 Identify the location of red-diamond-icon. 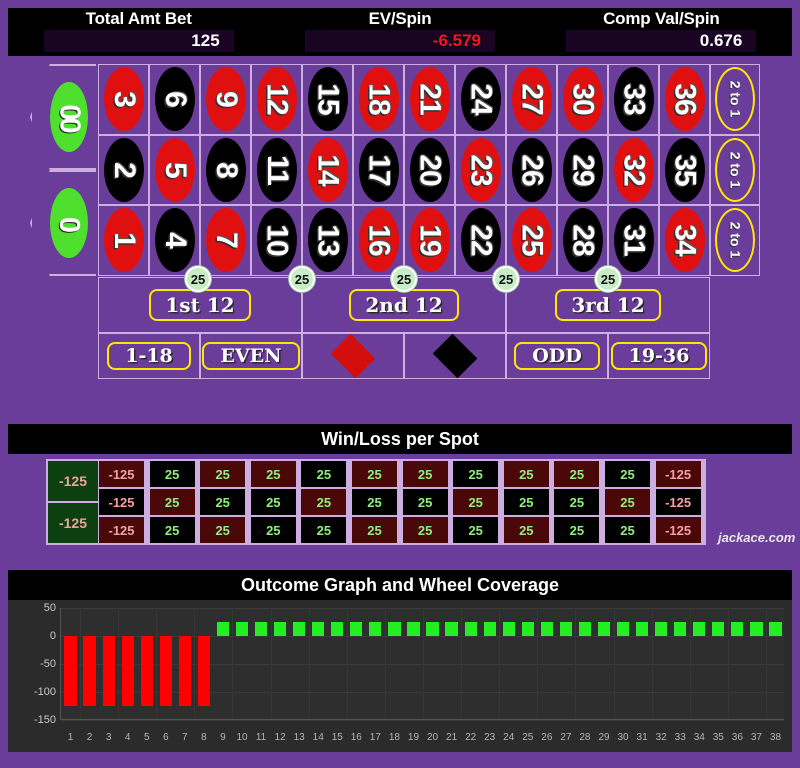
(353, 355).